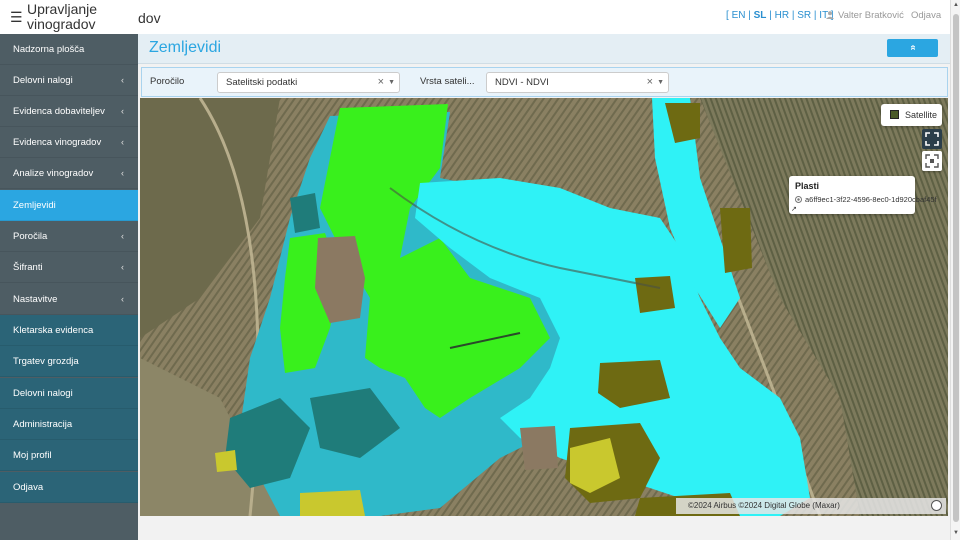  I want to click on report-select-value: Satelitski podatki, so click(262, 82).